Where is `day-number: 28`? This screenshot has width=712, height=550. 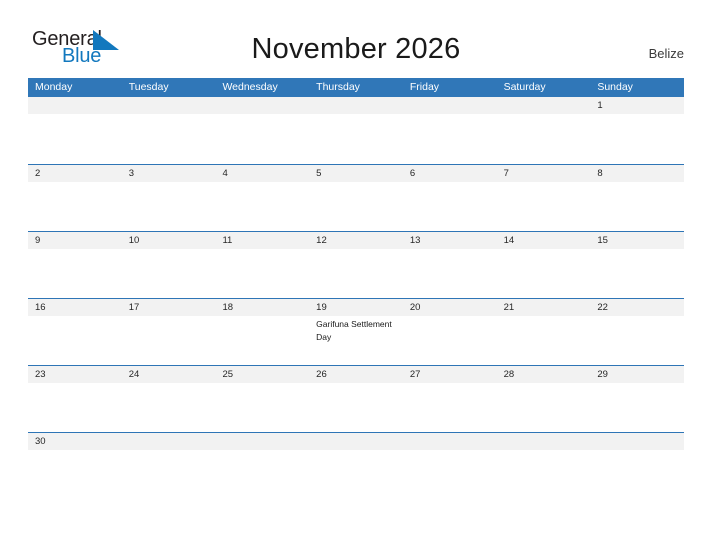
day-number: 28 is located at coordinates (509, 374).